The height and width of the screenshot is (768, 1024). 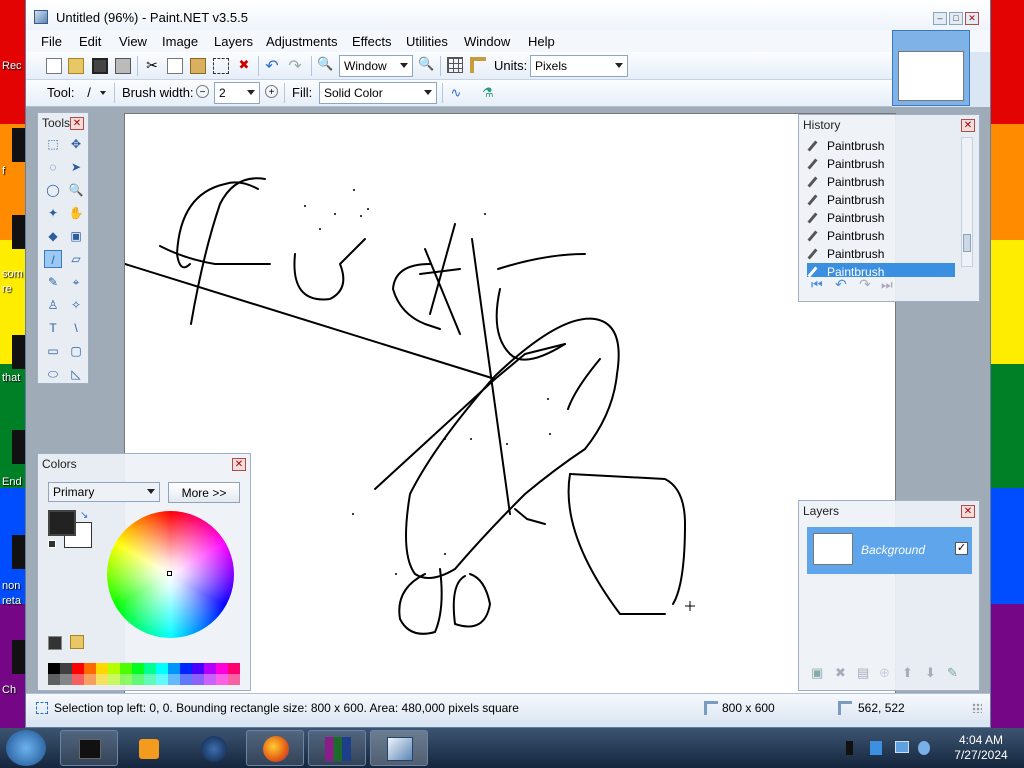 What do you see at coordinates (863, 673) in the screenshot?
I see `duplicate-layer-icon: ▤` at bounding box center [863, 673].